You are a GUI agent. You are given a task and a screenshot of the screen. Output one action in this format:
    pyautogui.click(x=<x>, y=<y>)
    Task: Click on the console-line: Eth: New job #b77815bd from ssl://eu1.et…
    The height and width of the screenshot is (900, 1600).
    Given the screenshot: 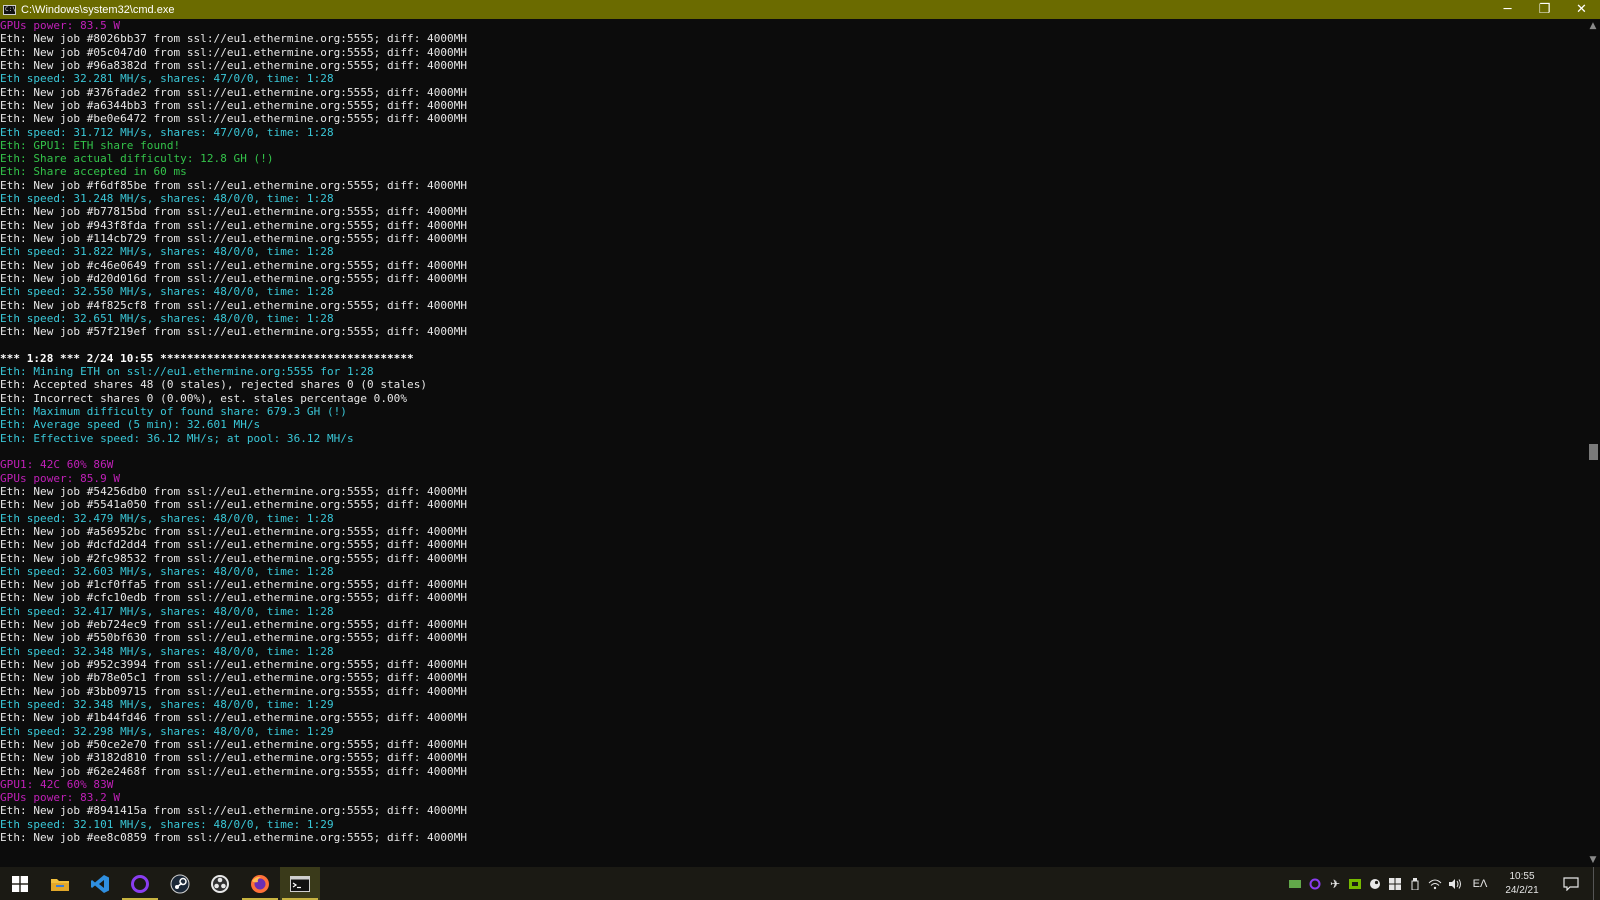 What is the action you would take?
    pyautogui.click(x=234, y=212)
    